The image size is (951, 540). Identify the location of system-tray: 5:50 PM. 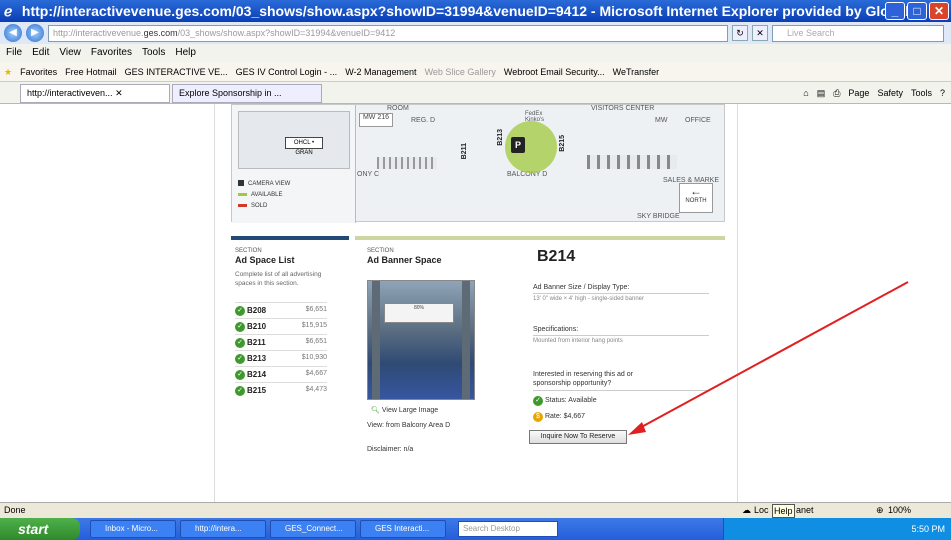
(837, 529).